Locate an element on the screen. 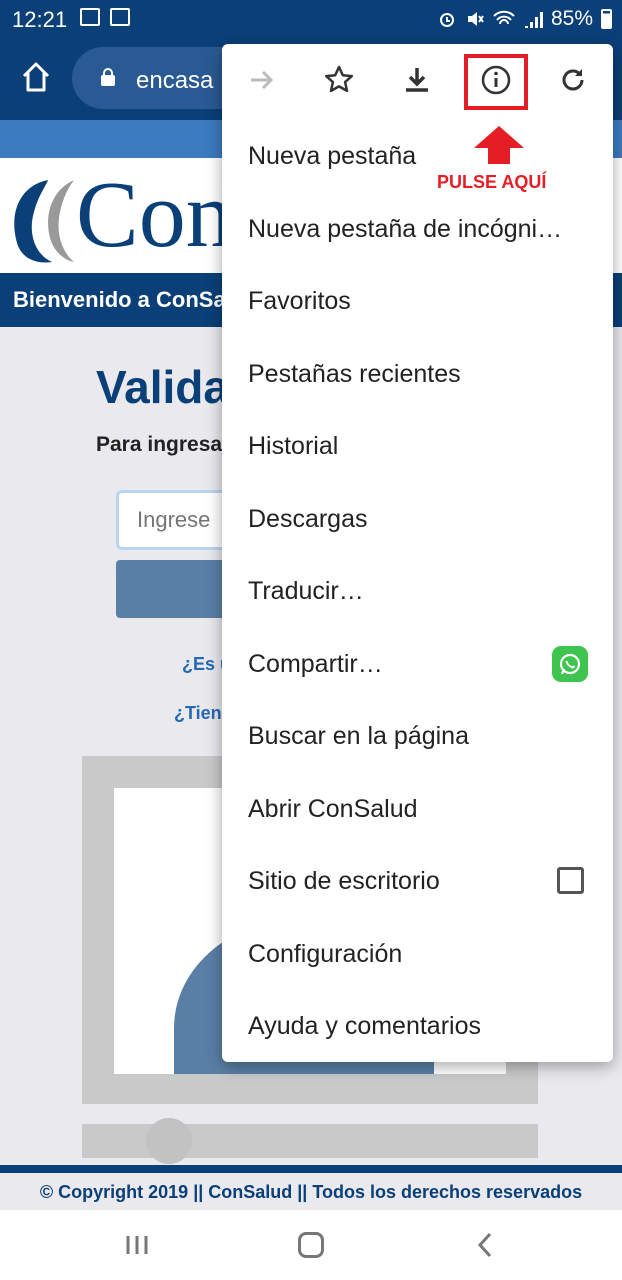 Image resolution: width=622 pixels, height=1280 pixels. menu-item-open-app: Abrir ConSalud is located at coordinates (417, 809).